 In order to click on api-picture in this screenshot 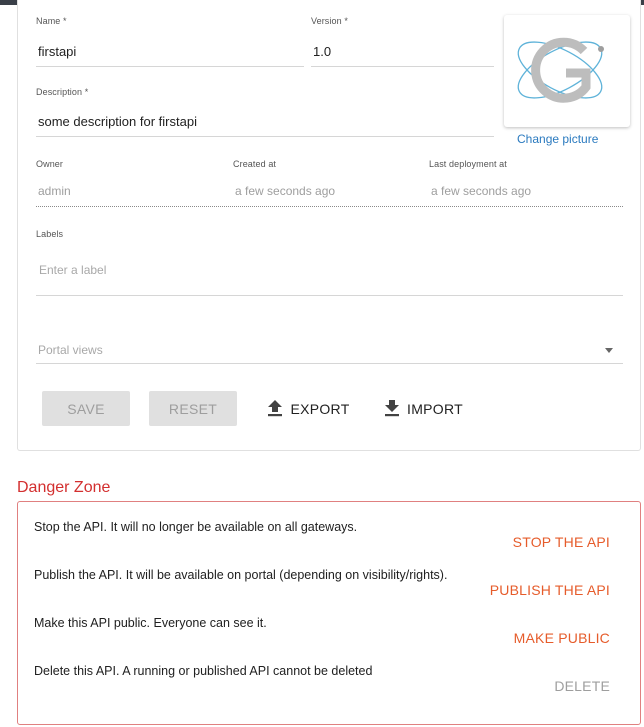, I will do `click(567, 71)`.